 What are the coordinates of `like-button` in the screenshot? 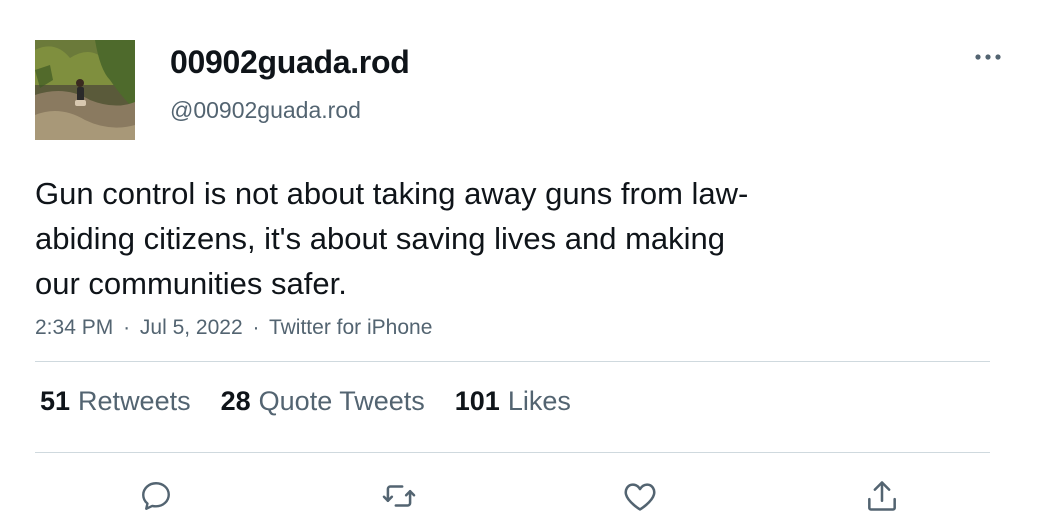 It's located at (640, 496).